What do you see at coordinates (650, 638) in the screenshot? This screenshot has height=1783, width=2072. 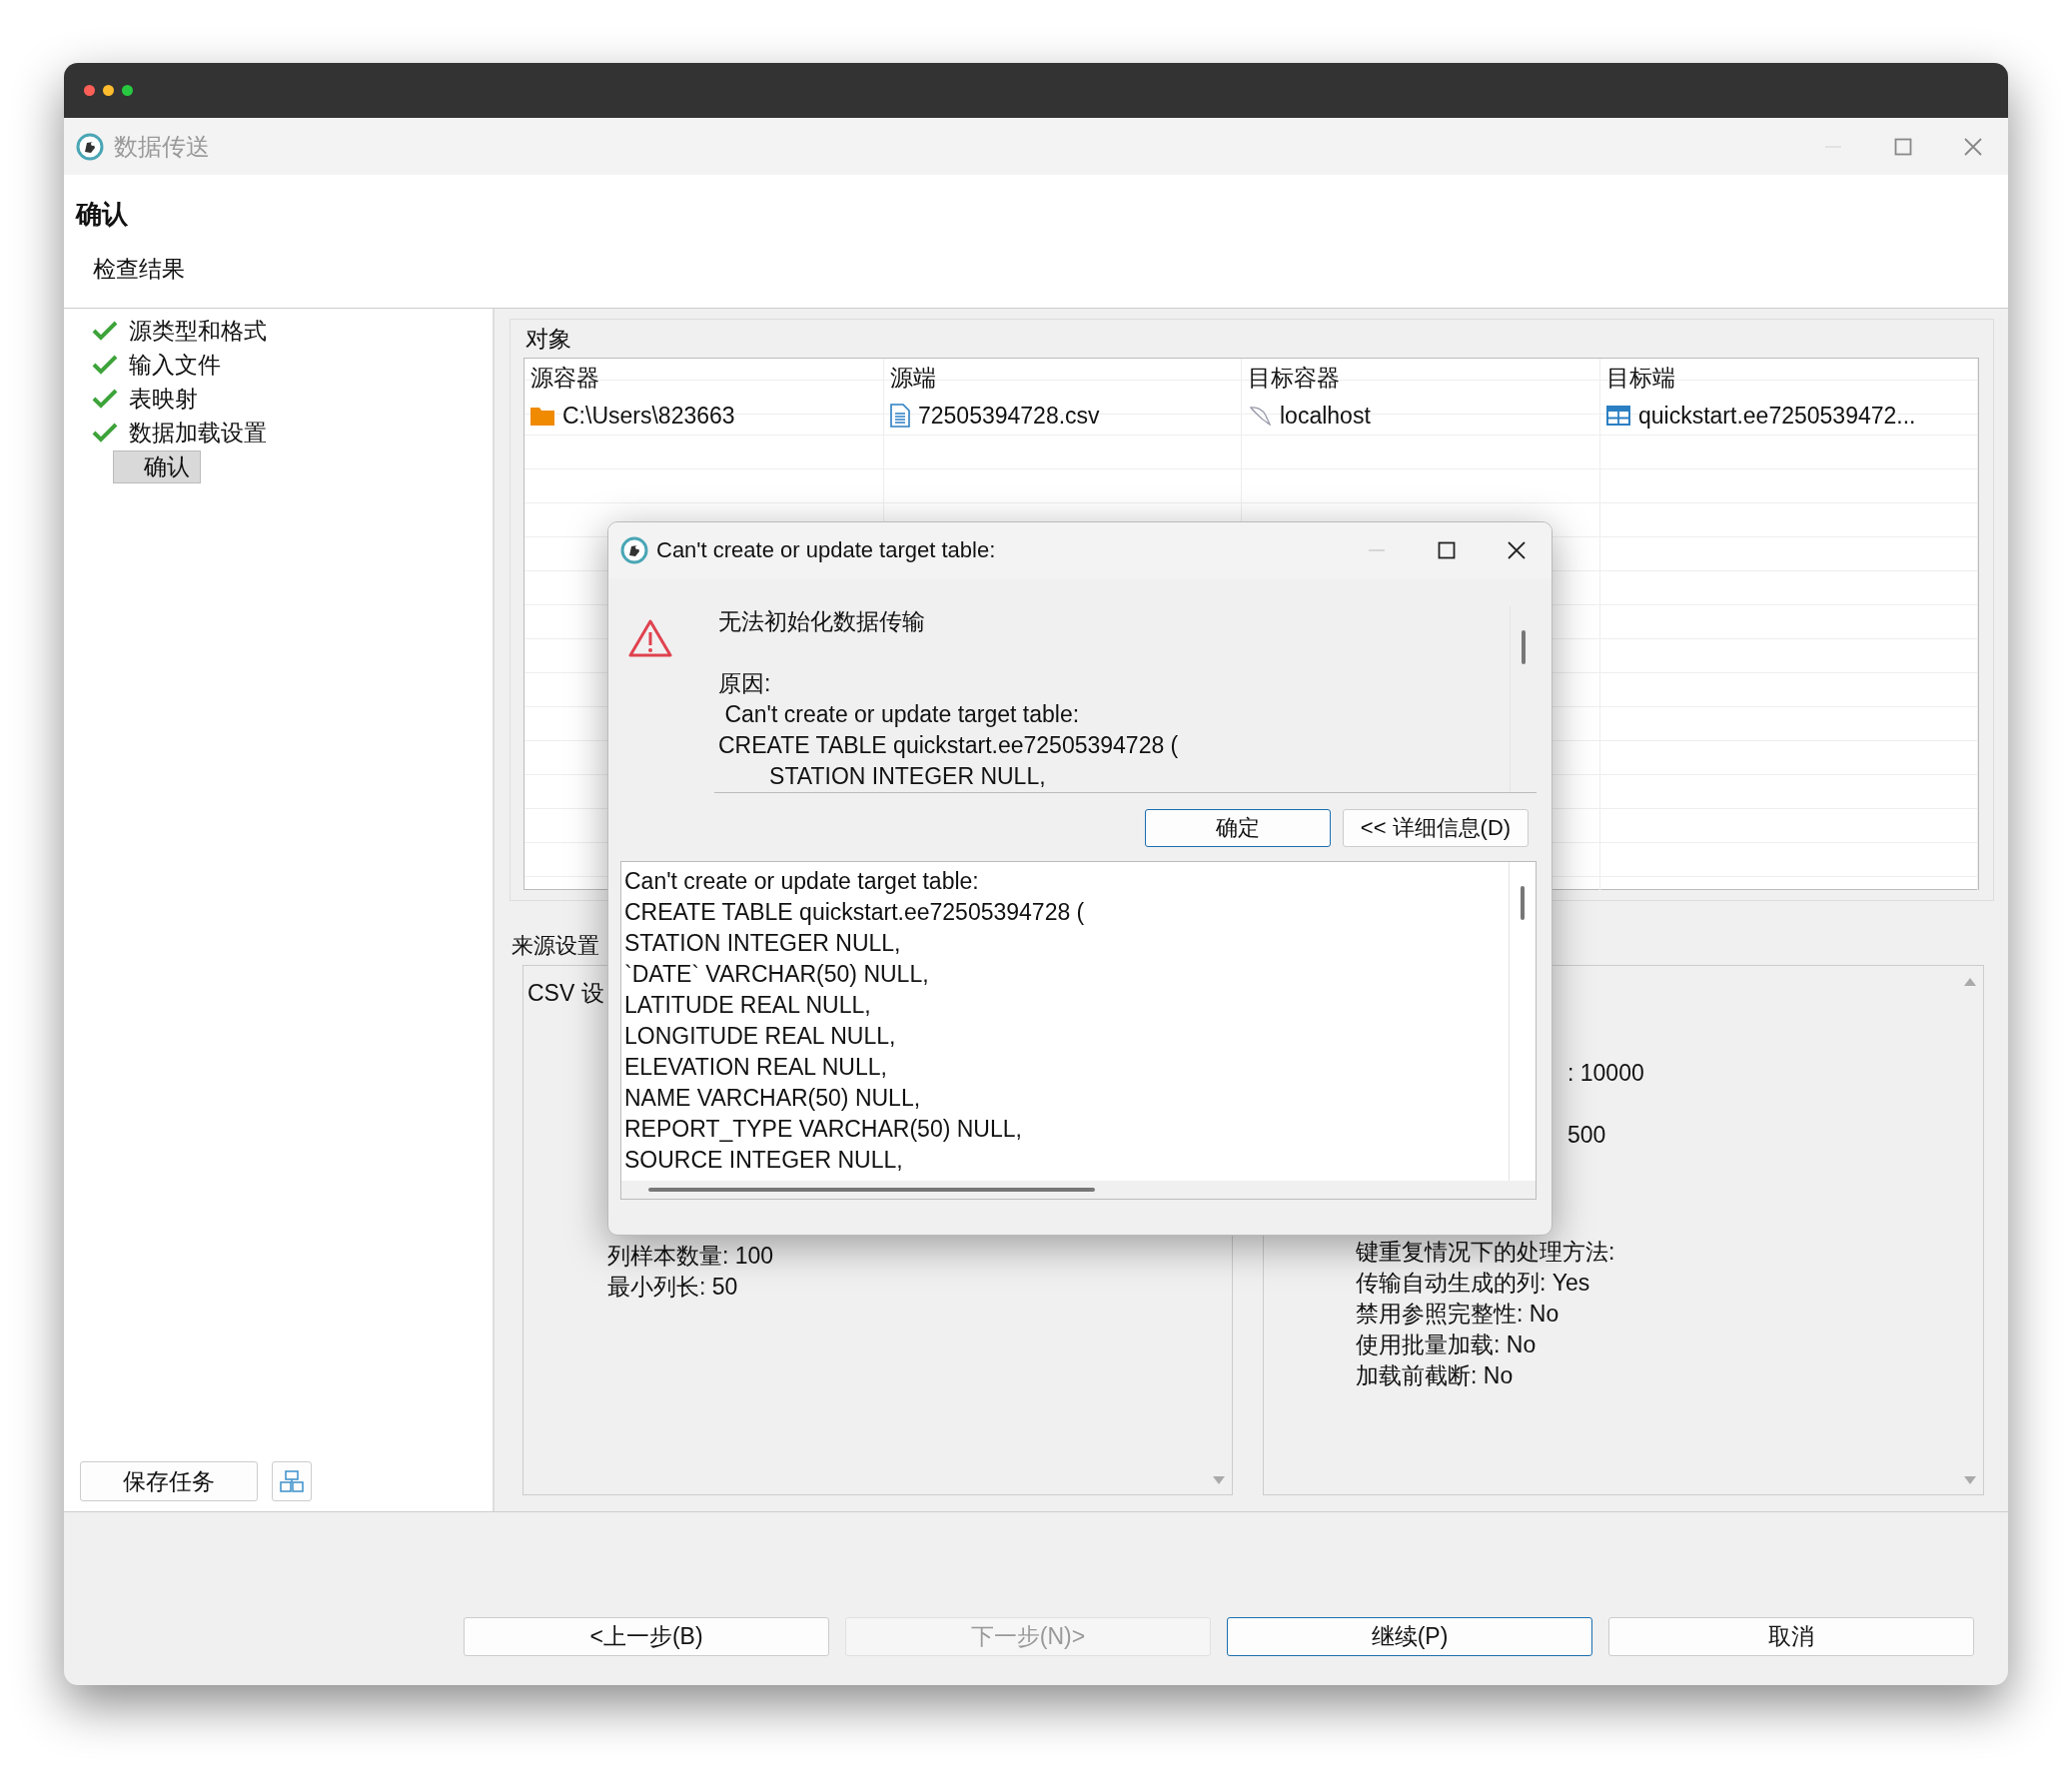 I see `warning-icon` at bounding box center [650, 638].